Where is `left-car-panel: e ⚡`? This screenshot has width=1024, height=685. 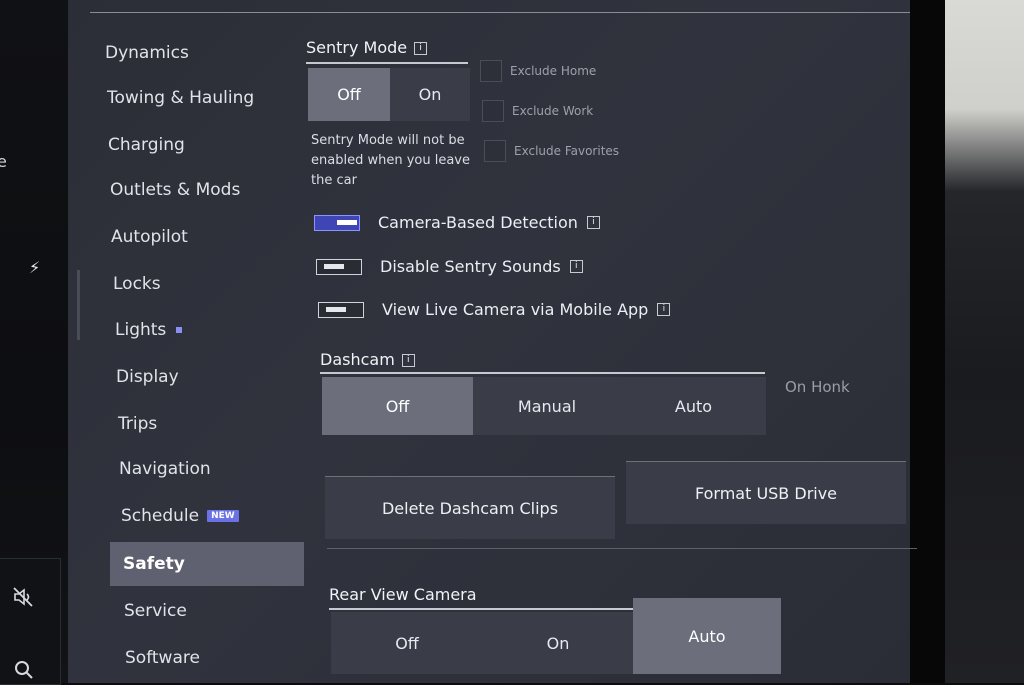 left-car-panel: e ⚡ is located at coordinates (39, 342).